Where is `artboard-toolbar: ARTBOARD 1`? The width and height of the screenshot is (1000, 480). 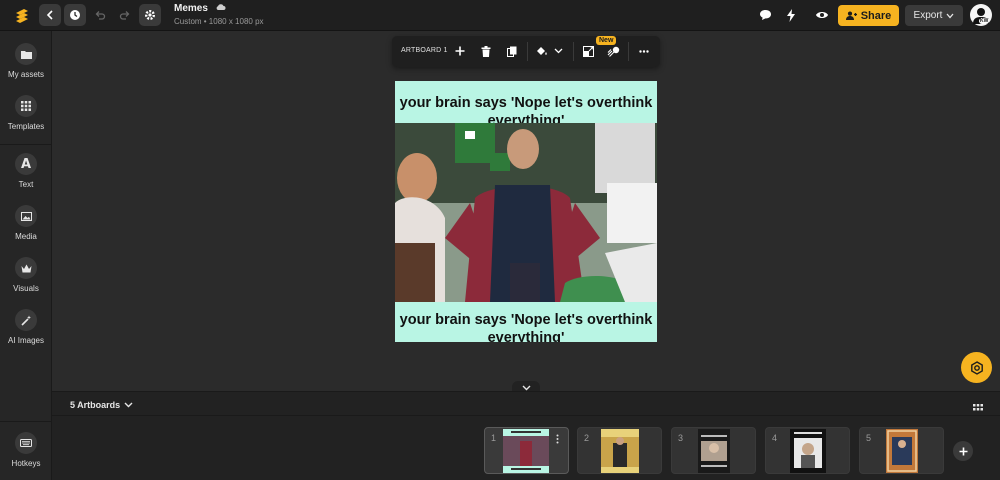 artboard-toolbar: ARTBOARD 1 is located at coordinates (526, 51).